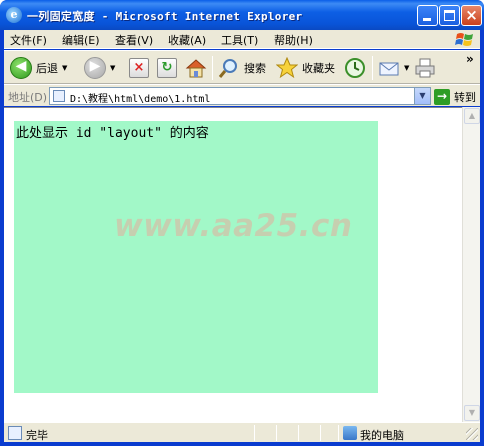 Image resolution: width=484 pixels, height=446 pixels. What do you see at coordinates (427, 19) in the screenshot?
I see `minimize-icon` at bounding box center [427, 19].